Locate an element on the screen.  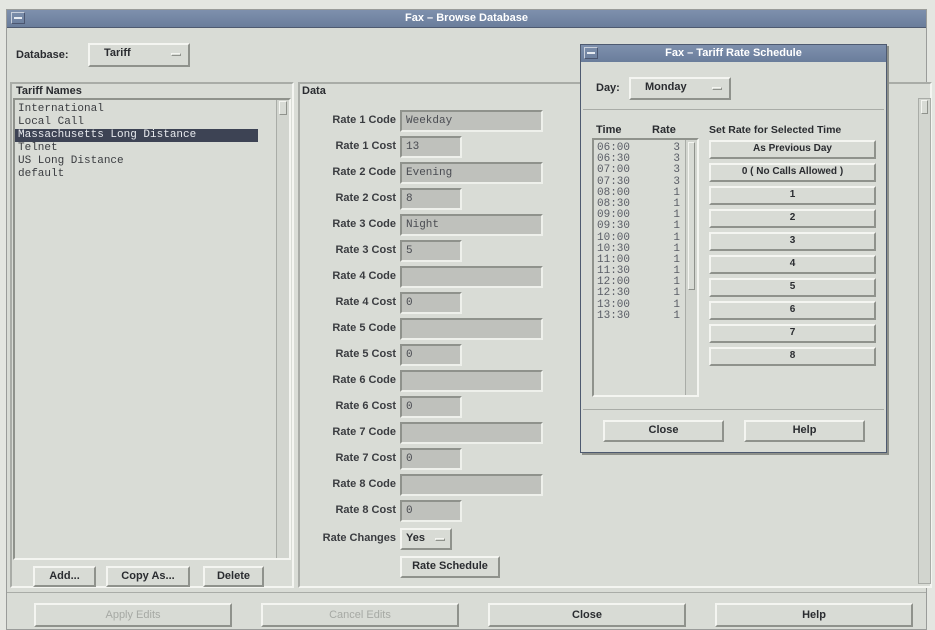
set-rate-button: 7 is located at coordinates (792, 333).